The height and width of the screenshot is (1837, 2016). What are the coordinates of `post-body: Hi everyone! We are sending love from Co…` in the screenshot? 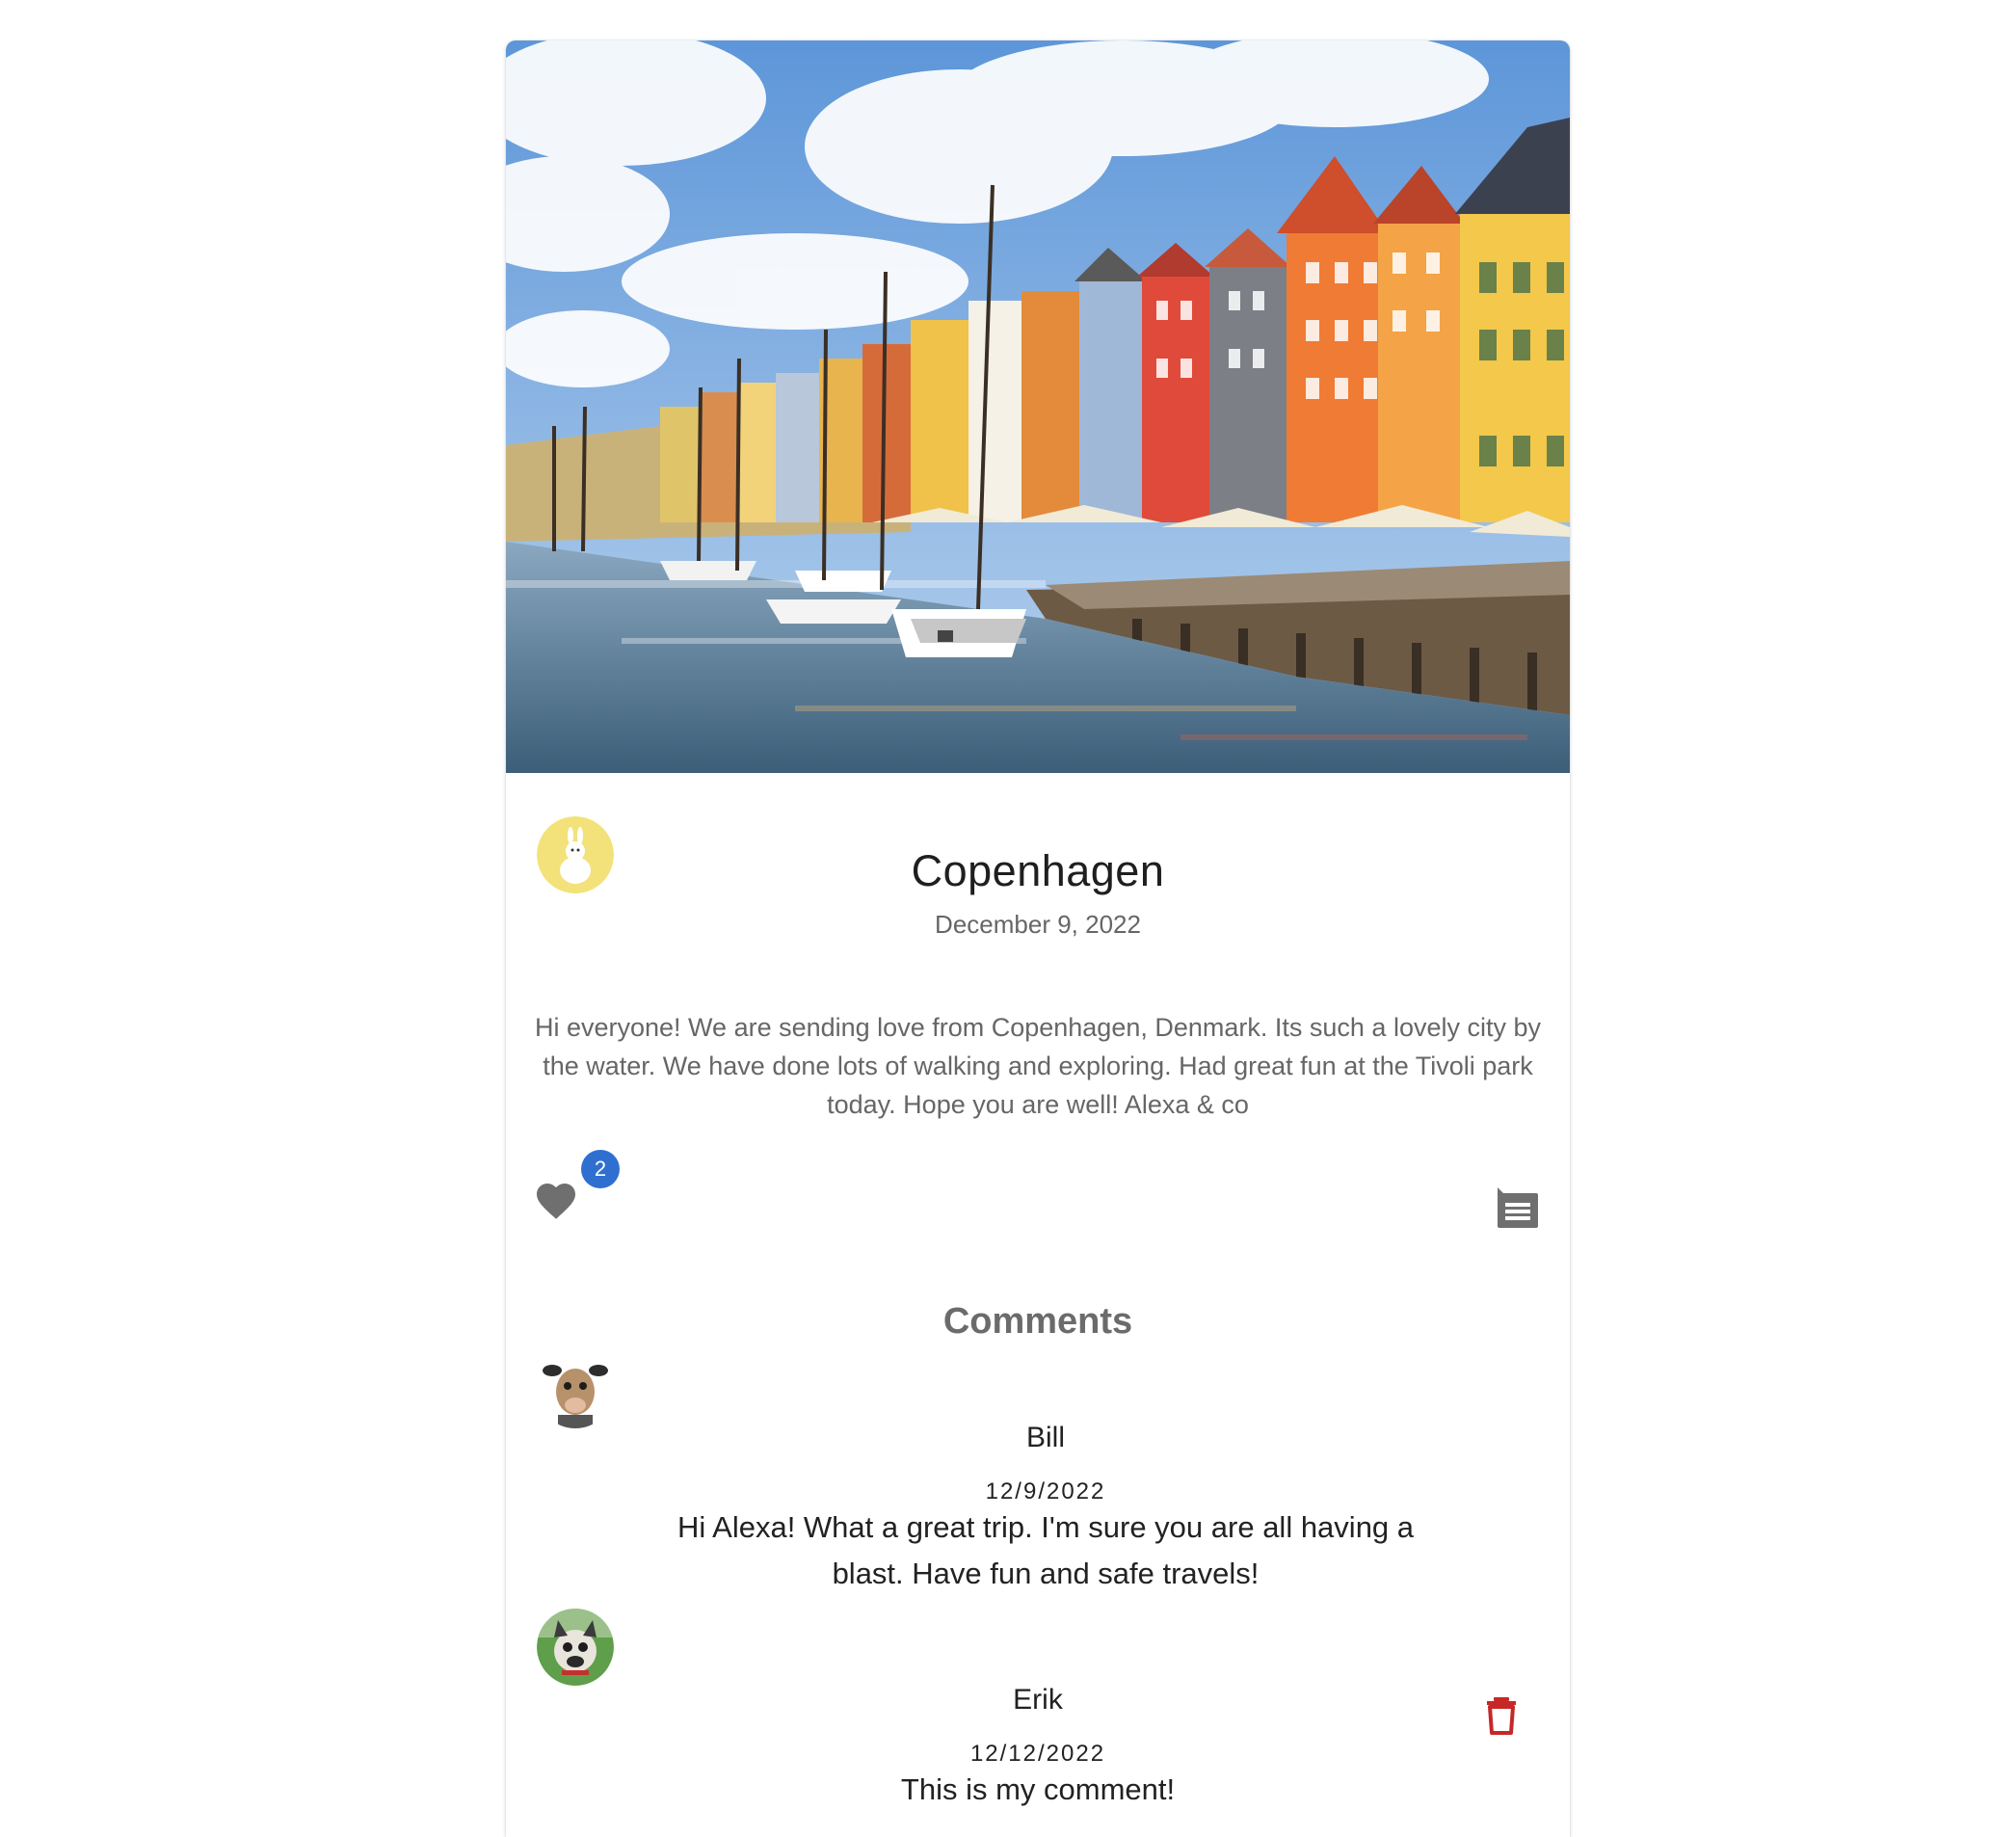 It's located at (1038, 1066).